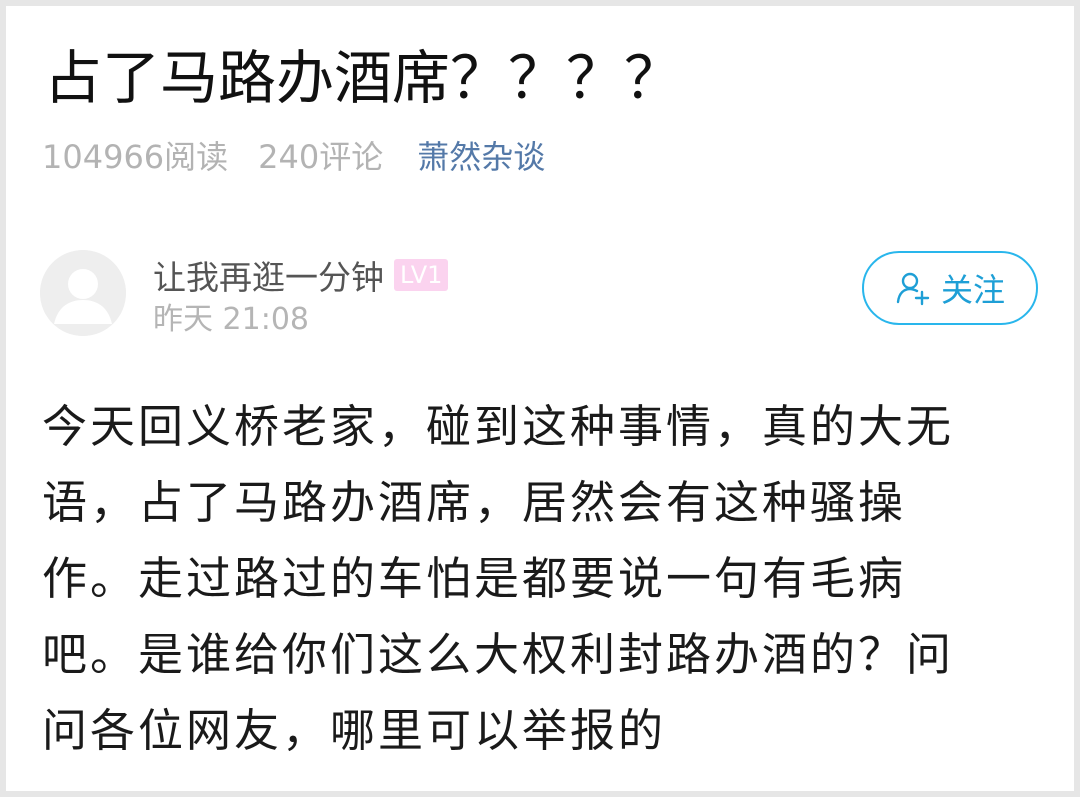 This screenshot has height=797, width=1080. I want to click on default-avatar-icon, so click(83, 293).